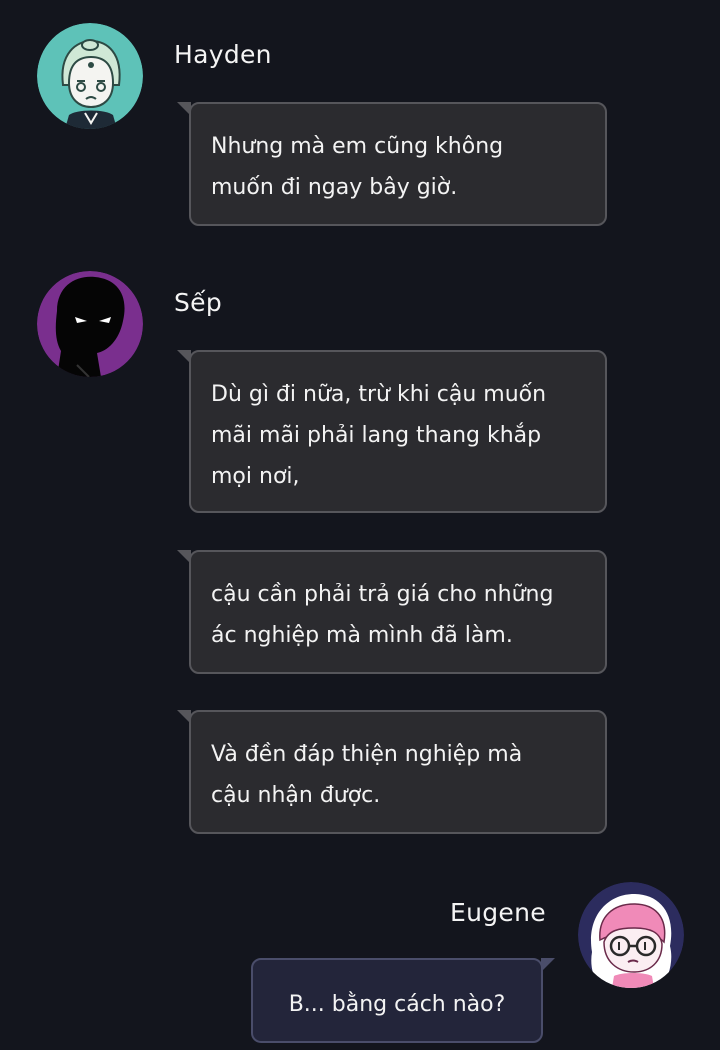  I want to click on message-line: cậu nhận được., so click(296, 795).